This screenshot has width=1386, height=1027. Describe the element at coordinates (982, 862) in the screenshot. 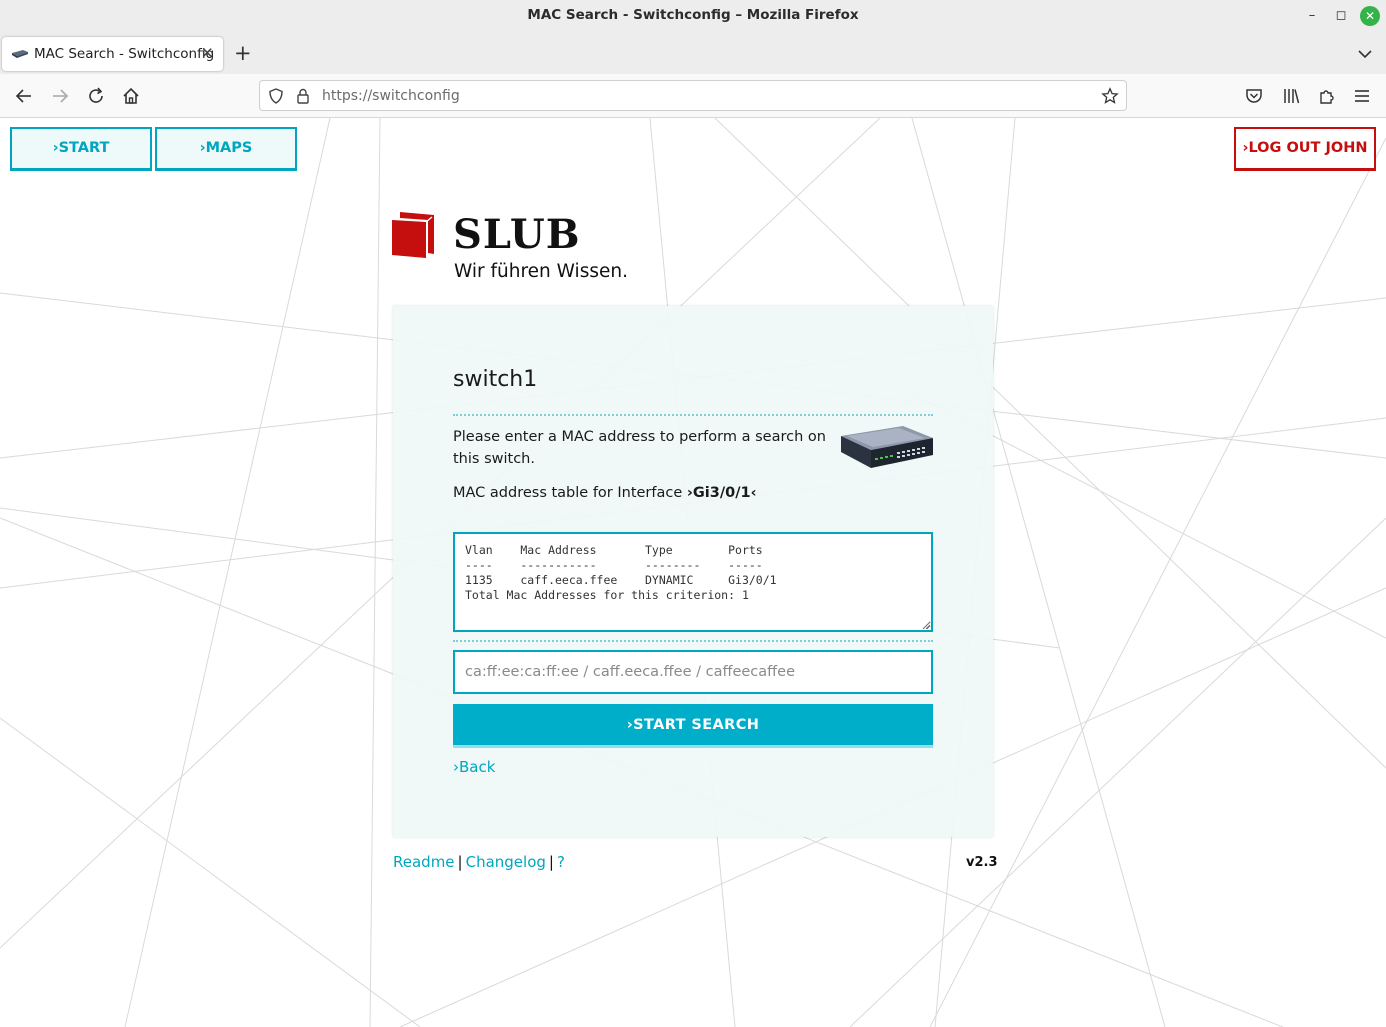

I see `version-label: v2.3` at that location.